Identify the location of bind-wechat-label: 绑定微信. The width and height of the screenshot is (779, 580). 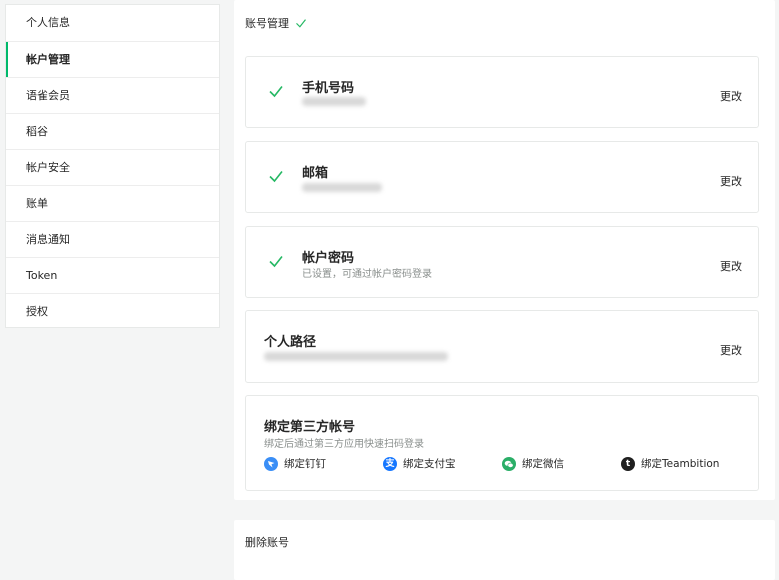
(543, 464).